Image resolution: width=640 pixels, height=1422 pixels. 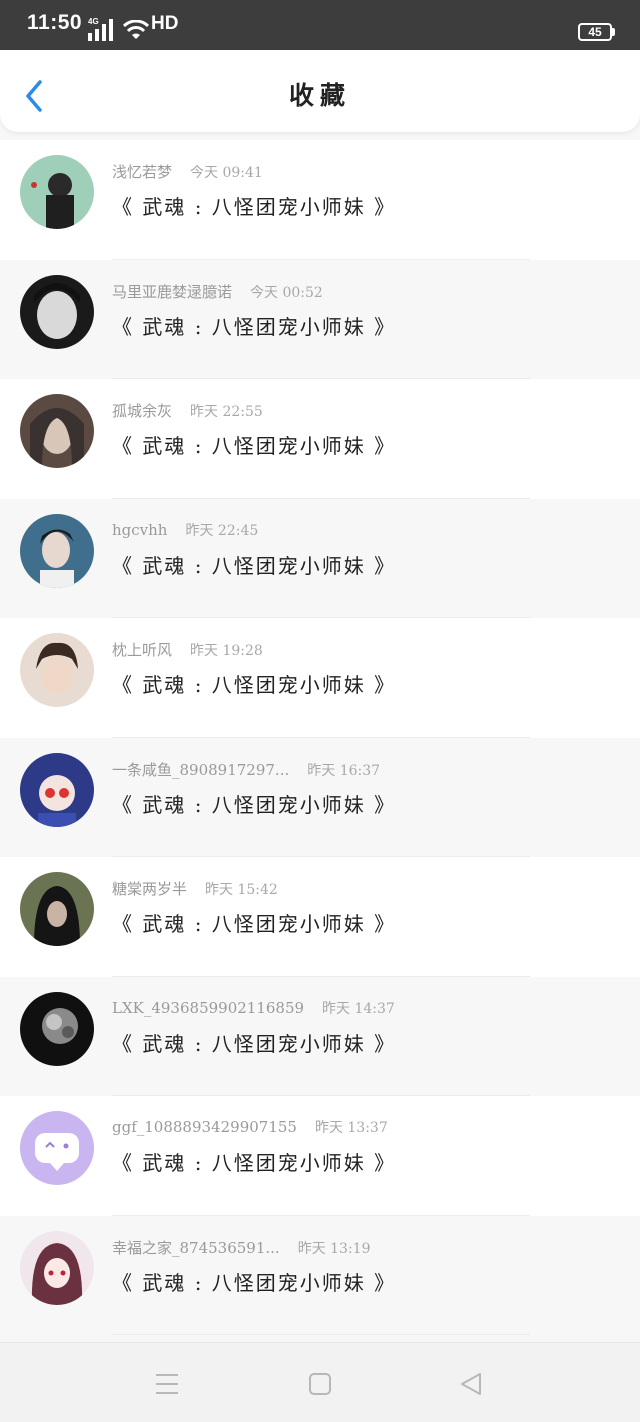 What do you see at coordinates (167, 1384) in the screenshot?
I see `menu-icon` at bounding box center [167, 1384].